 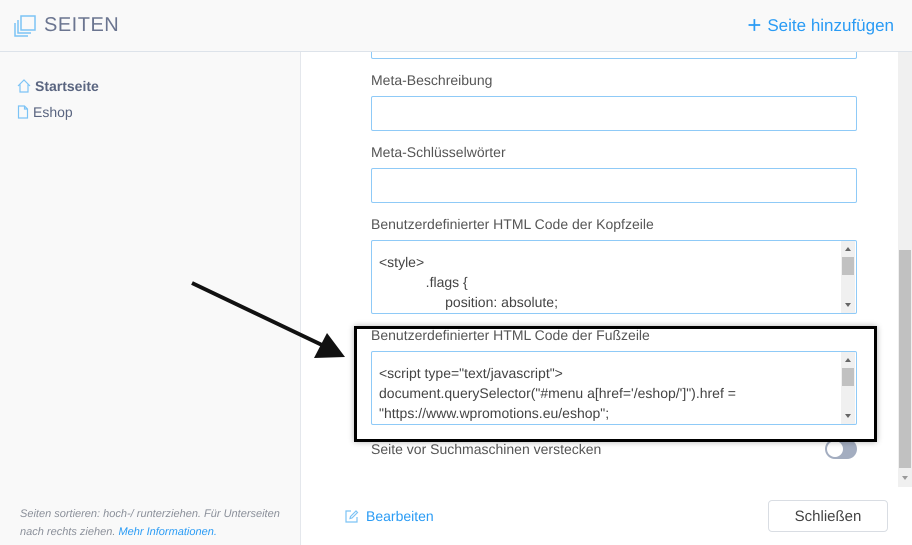 What do you see at coordinates (351, 516) in the screenshot?
I see `edit-icon` at bounding box center [351, 516].